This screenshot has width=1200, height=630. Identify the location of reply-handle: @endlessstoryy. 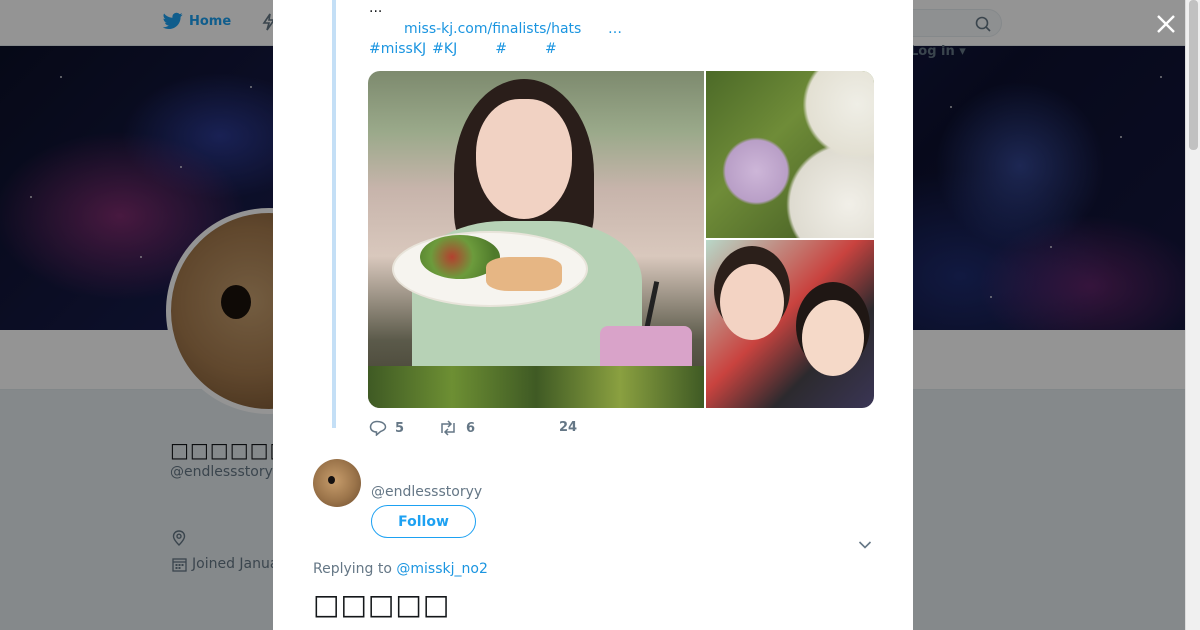
(426, 492).